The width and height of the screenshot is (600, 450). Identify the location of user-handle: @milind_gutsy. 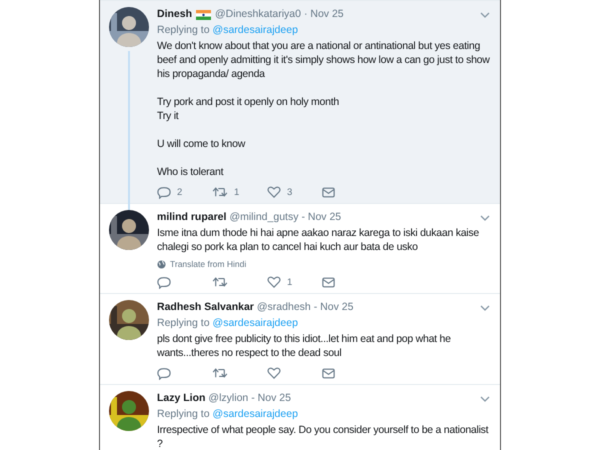
(263, 217).